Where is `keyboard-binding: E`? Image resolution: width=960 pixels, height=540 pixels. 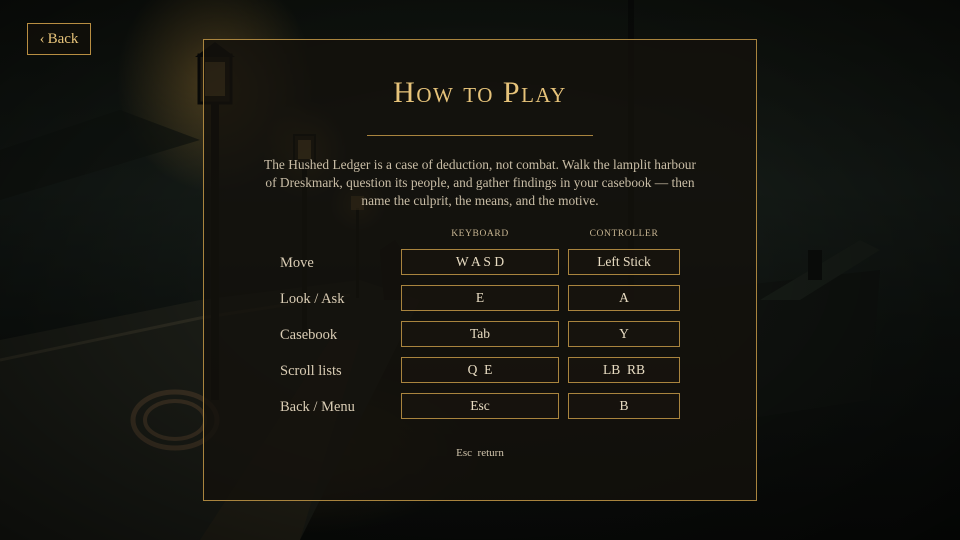
keyboard-binding: E is located at coordinates (480, 298).